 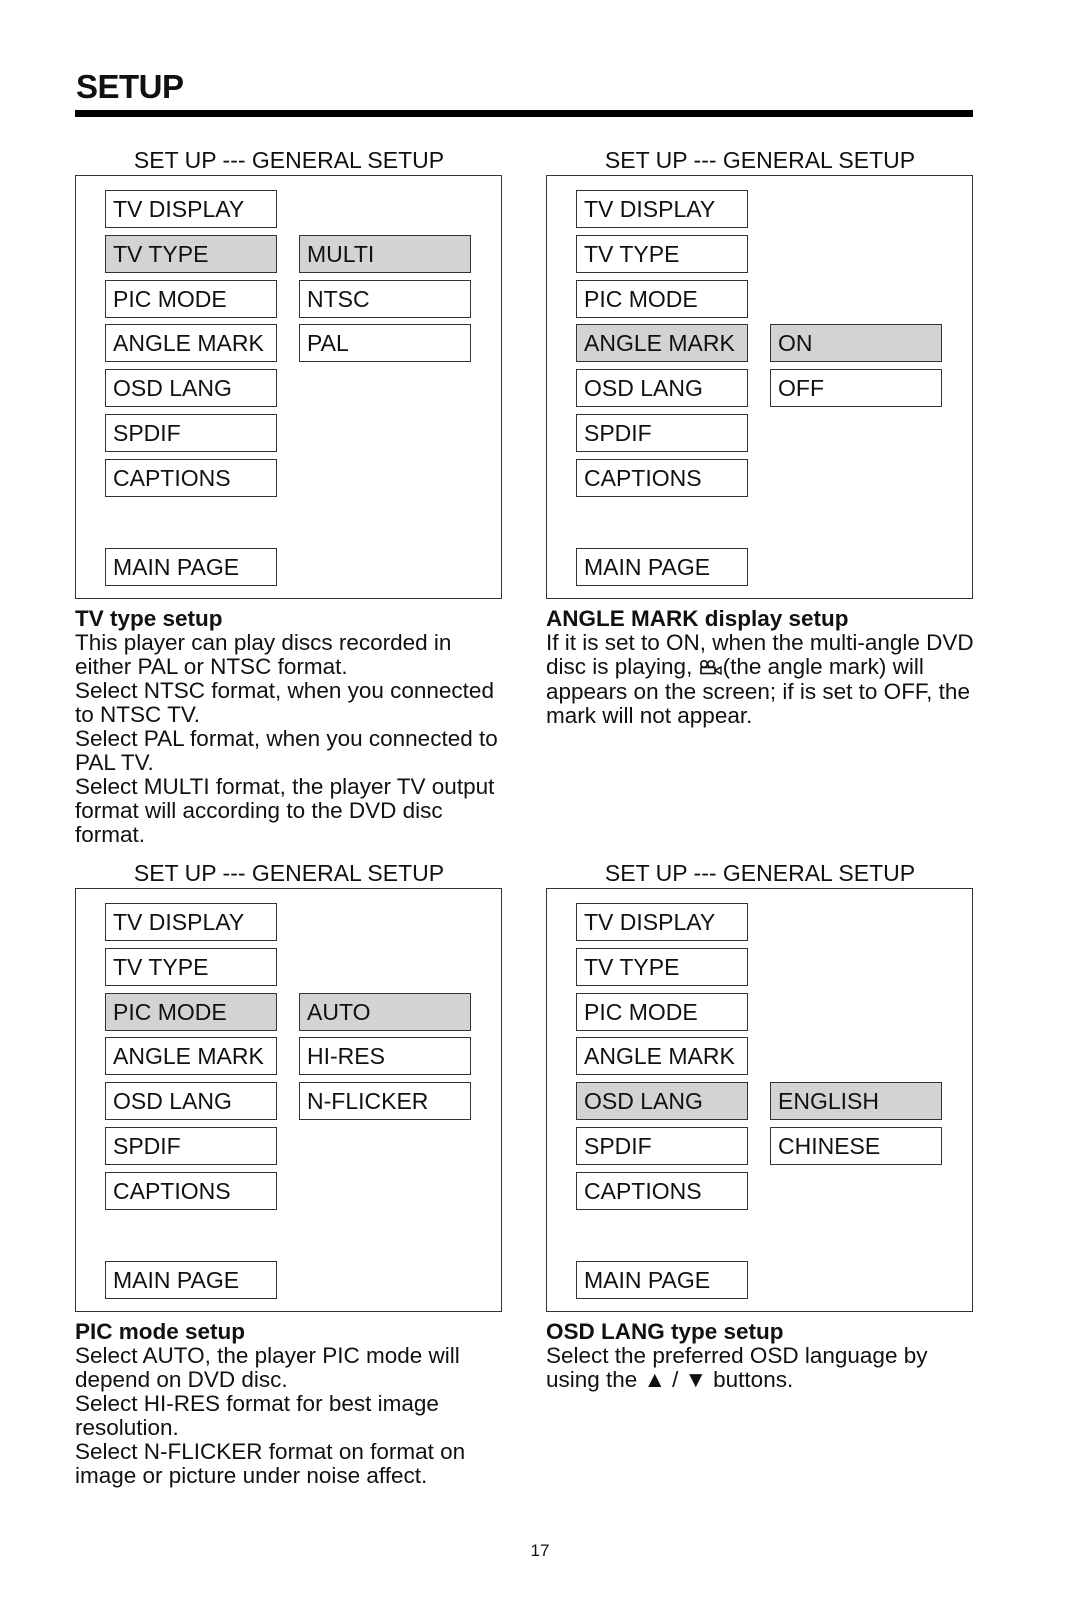 What do you see at coordinates (385, 253) in the screenshot?
I see `option-multi: MULTI` at bounding box center [385, 253].